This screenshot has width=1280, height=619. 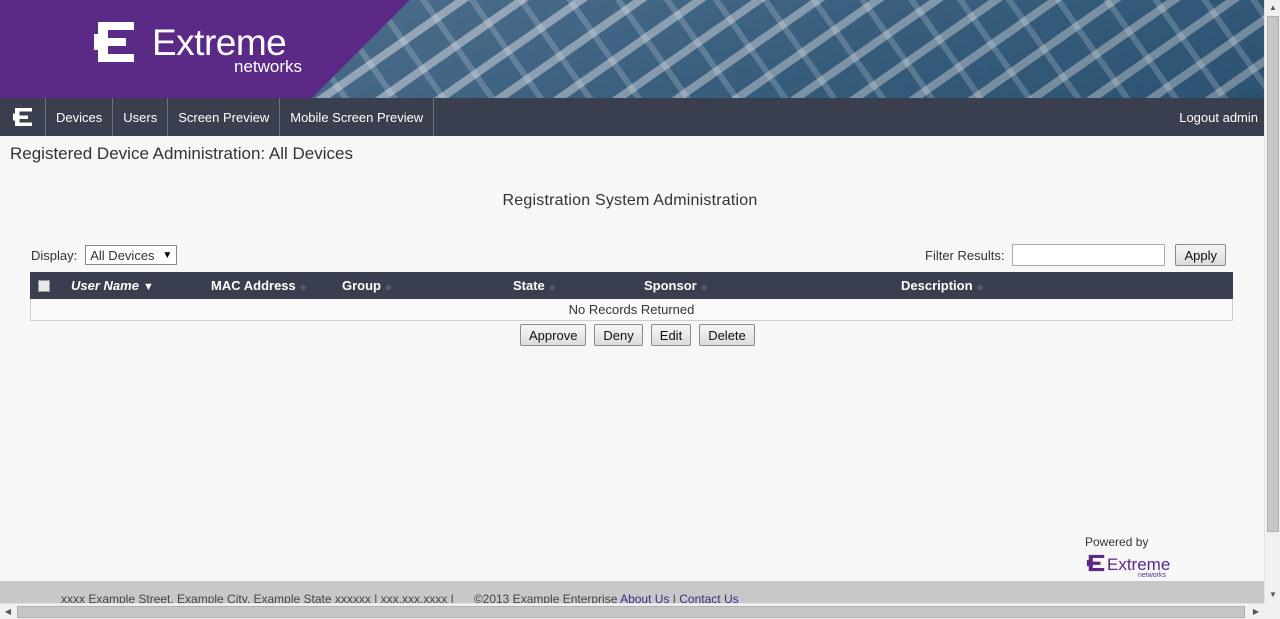 I want to click on horizontal-scrollbar: ◀ ▶, so click(x=632, y=611).